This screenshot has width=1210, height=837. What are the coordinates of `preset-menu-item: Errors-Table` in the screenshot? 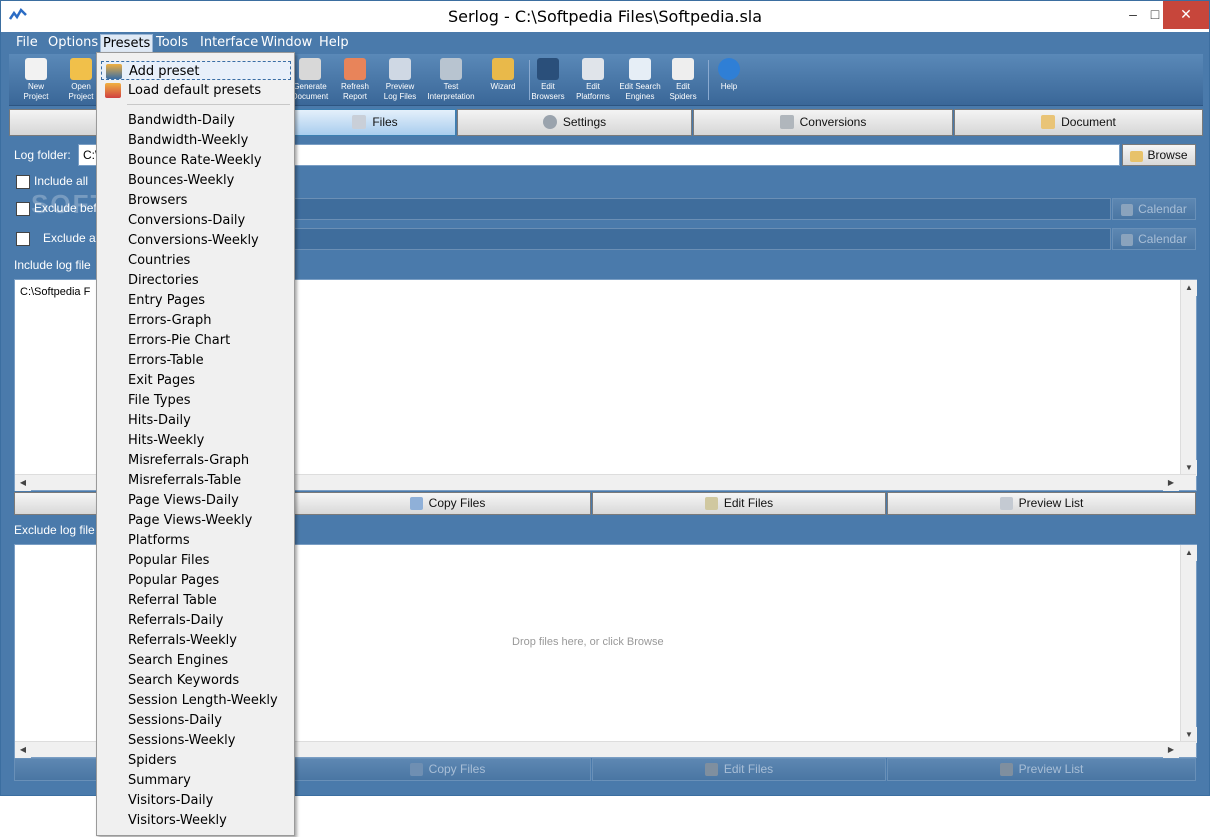 It's located at (210, 361).